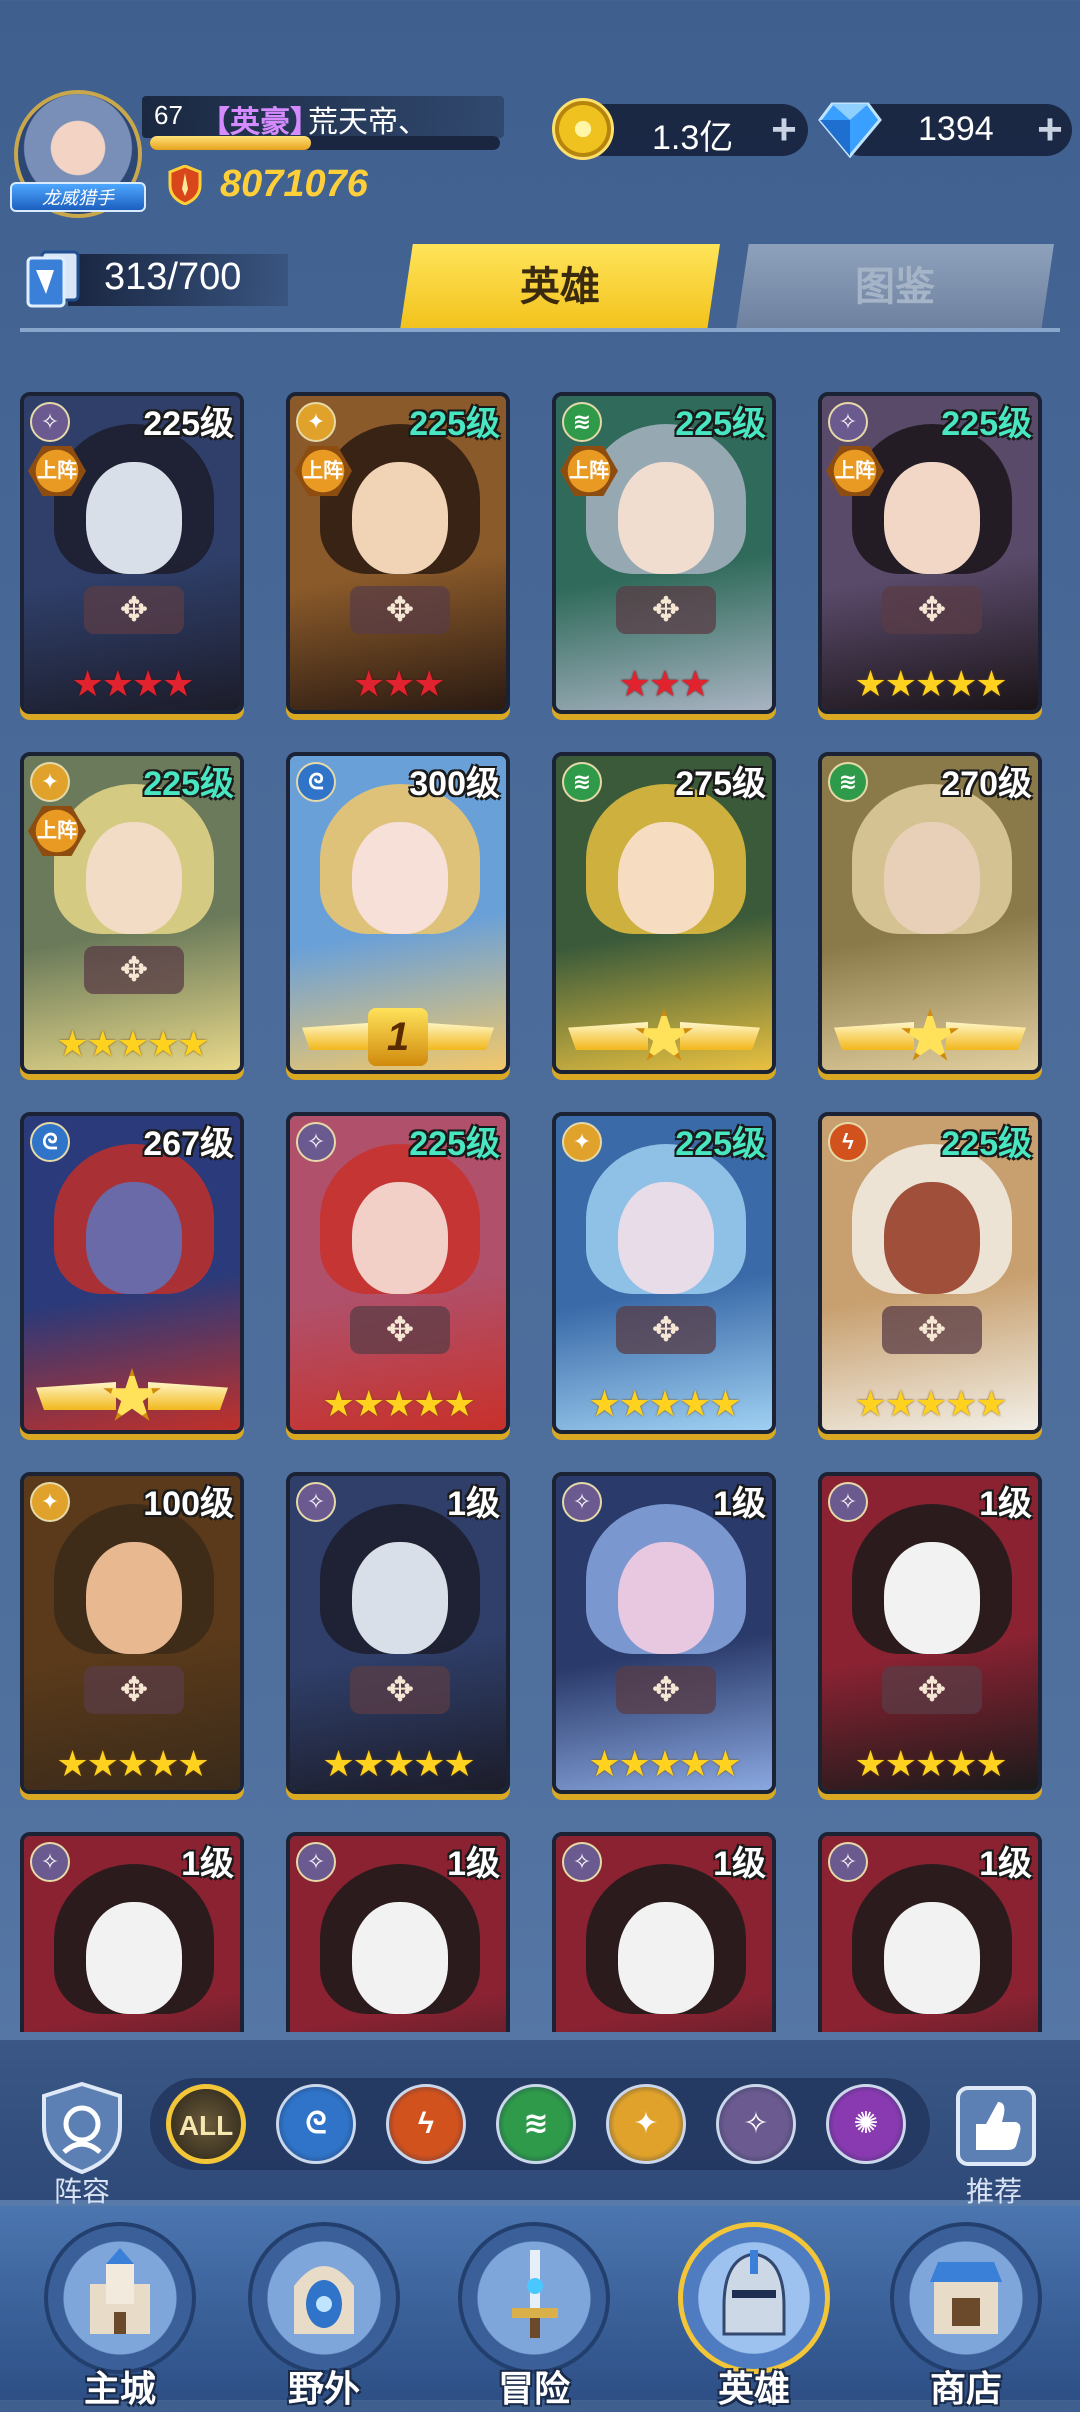  Describe the element at coordinates (324, 2300) in the screenshot. I see `portal-icon` at that location.